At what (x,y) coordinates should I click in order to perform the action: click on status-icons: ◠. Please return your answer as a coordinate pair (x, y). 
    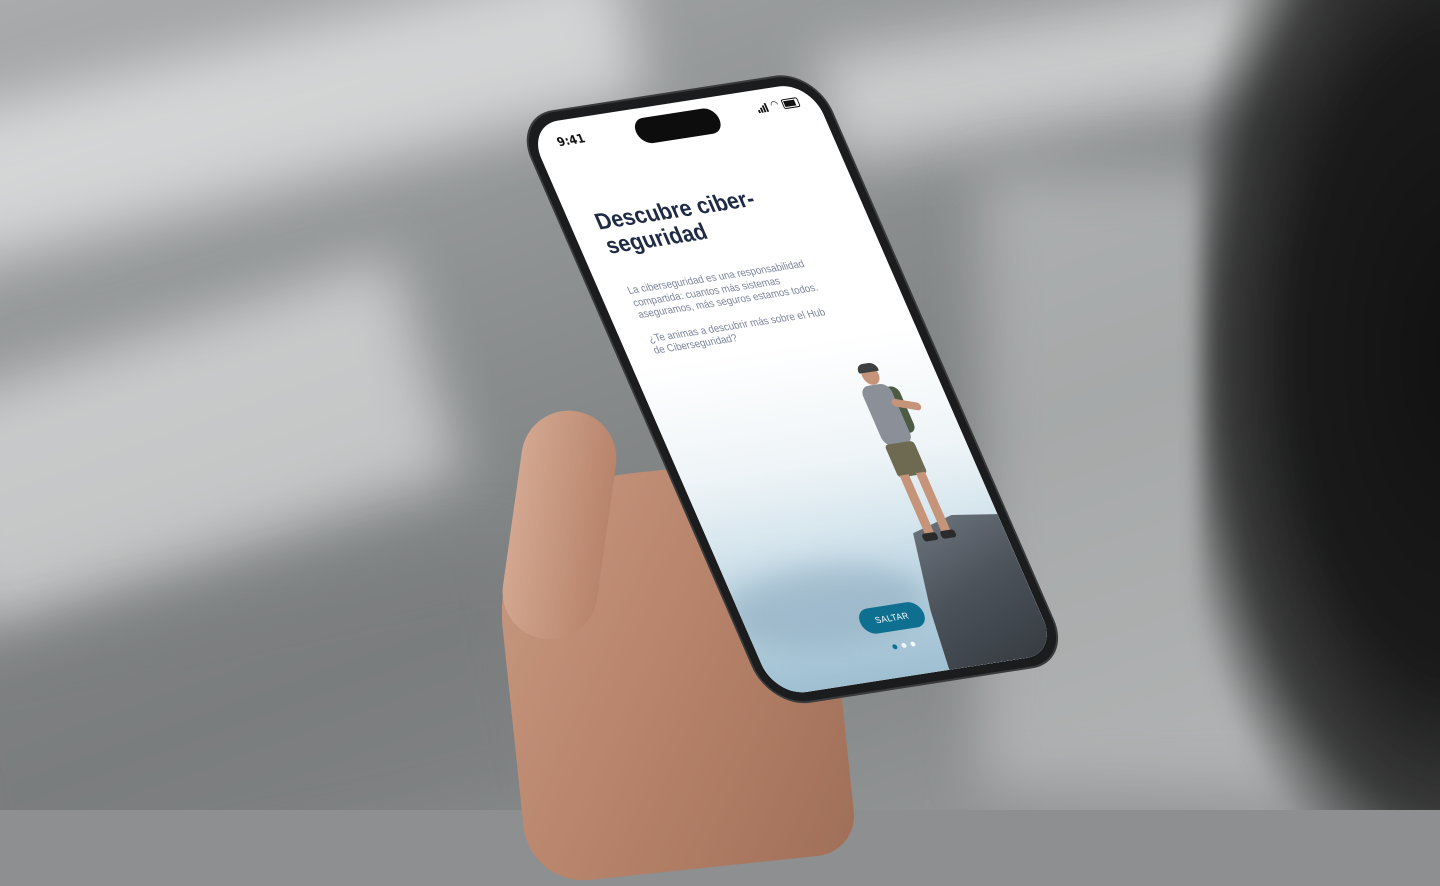
    Looking at the image, I should click on (778, 105).